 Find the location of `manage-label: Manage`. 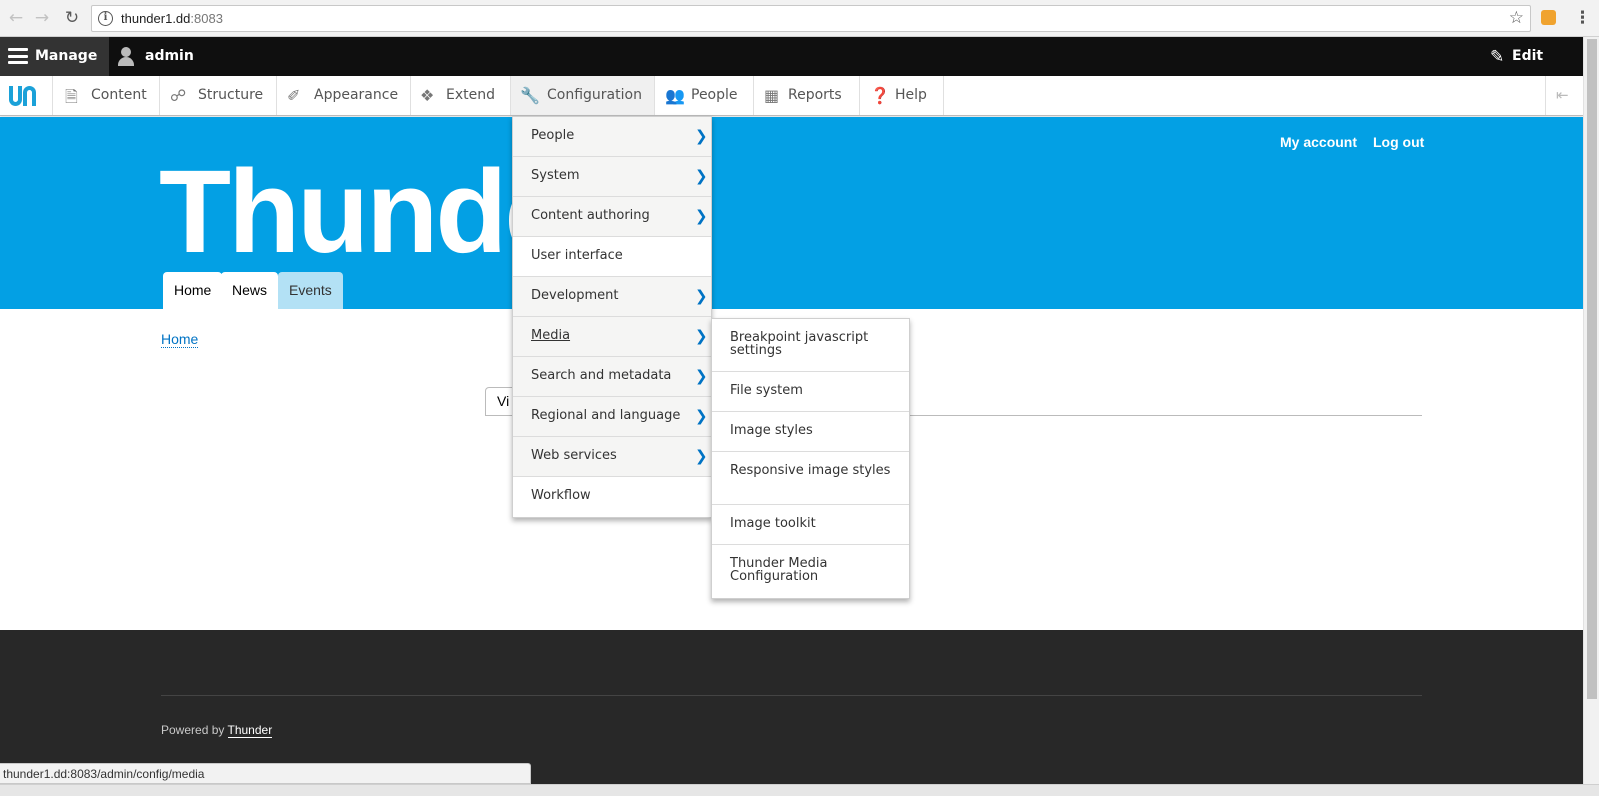

manage-label: Manage is located at coordinates (66, 56).